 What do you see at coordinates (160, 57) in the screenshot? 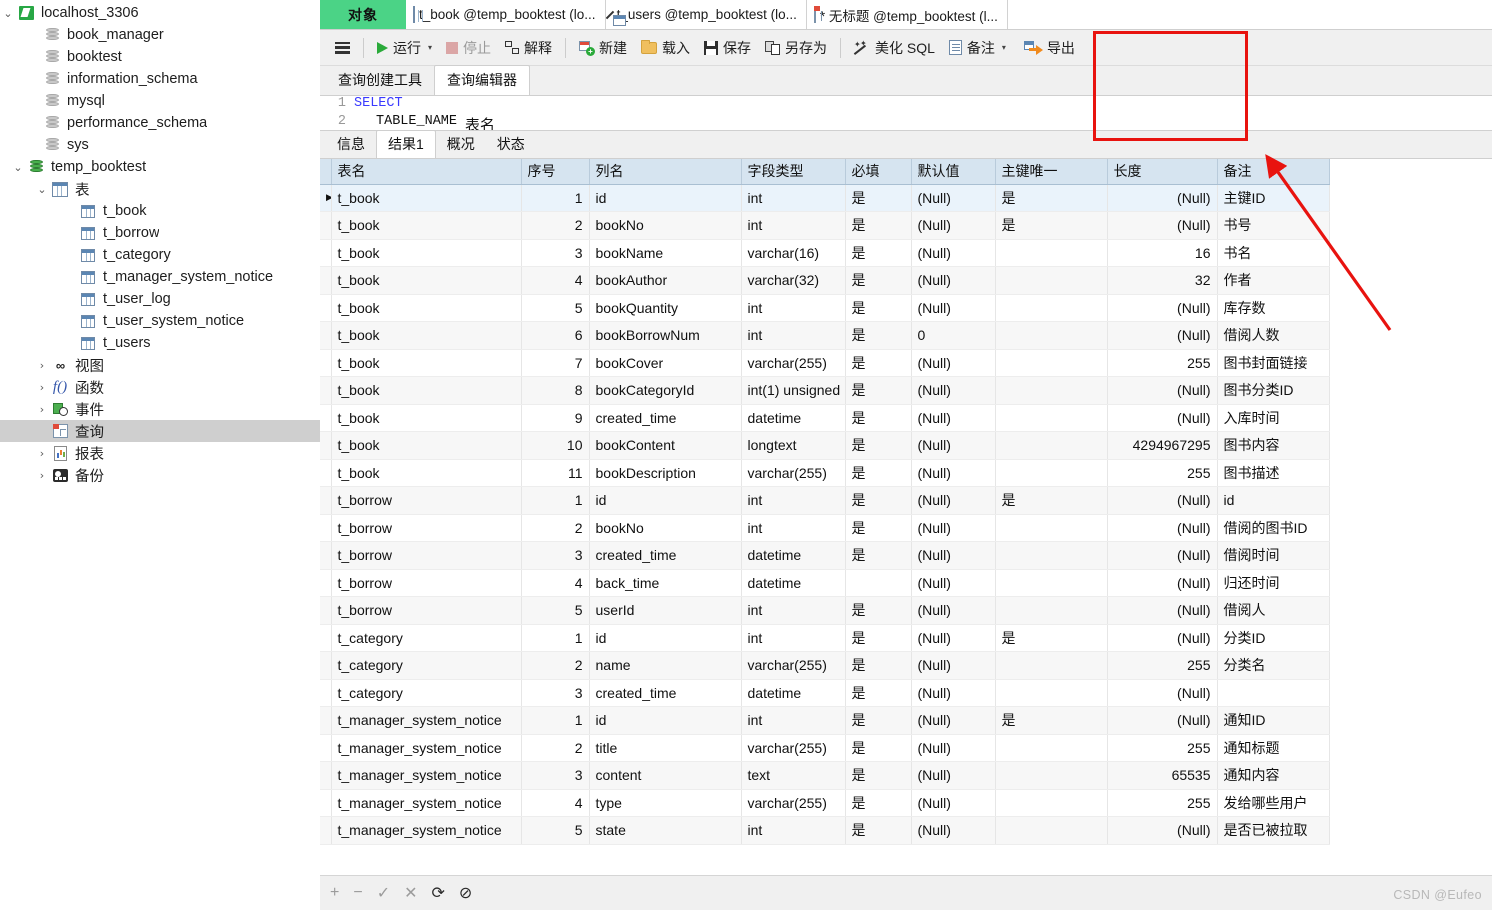
I see `tree-node-database: › booktest` at bounding box center [160, 57].